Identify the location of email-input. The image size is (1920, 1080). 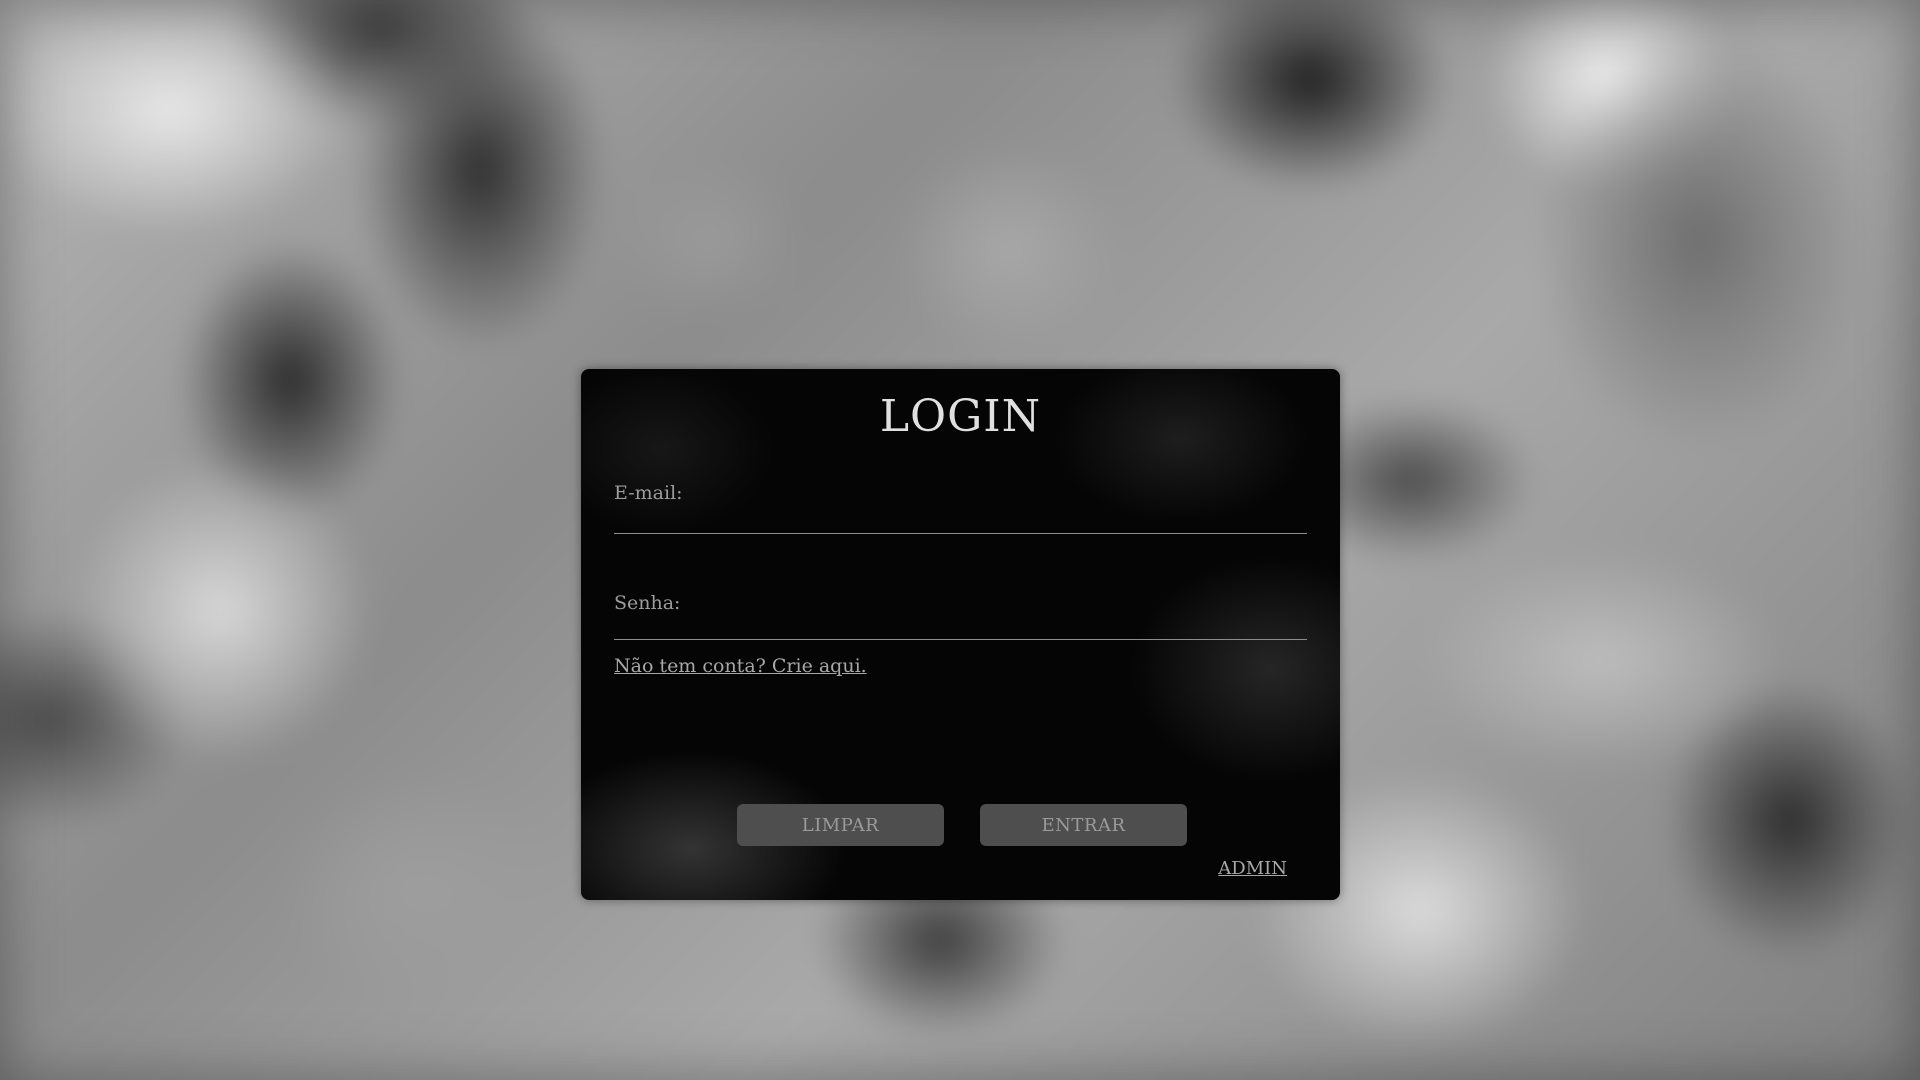
(960, 518).